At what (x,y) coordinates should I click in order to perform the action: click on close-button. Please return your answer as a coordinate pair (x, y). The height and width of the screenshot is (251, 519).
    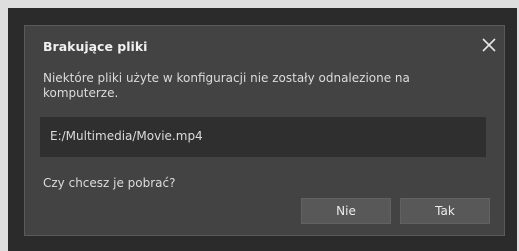
    Looking at the image, I should click on (489, 45).